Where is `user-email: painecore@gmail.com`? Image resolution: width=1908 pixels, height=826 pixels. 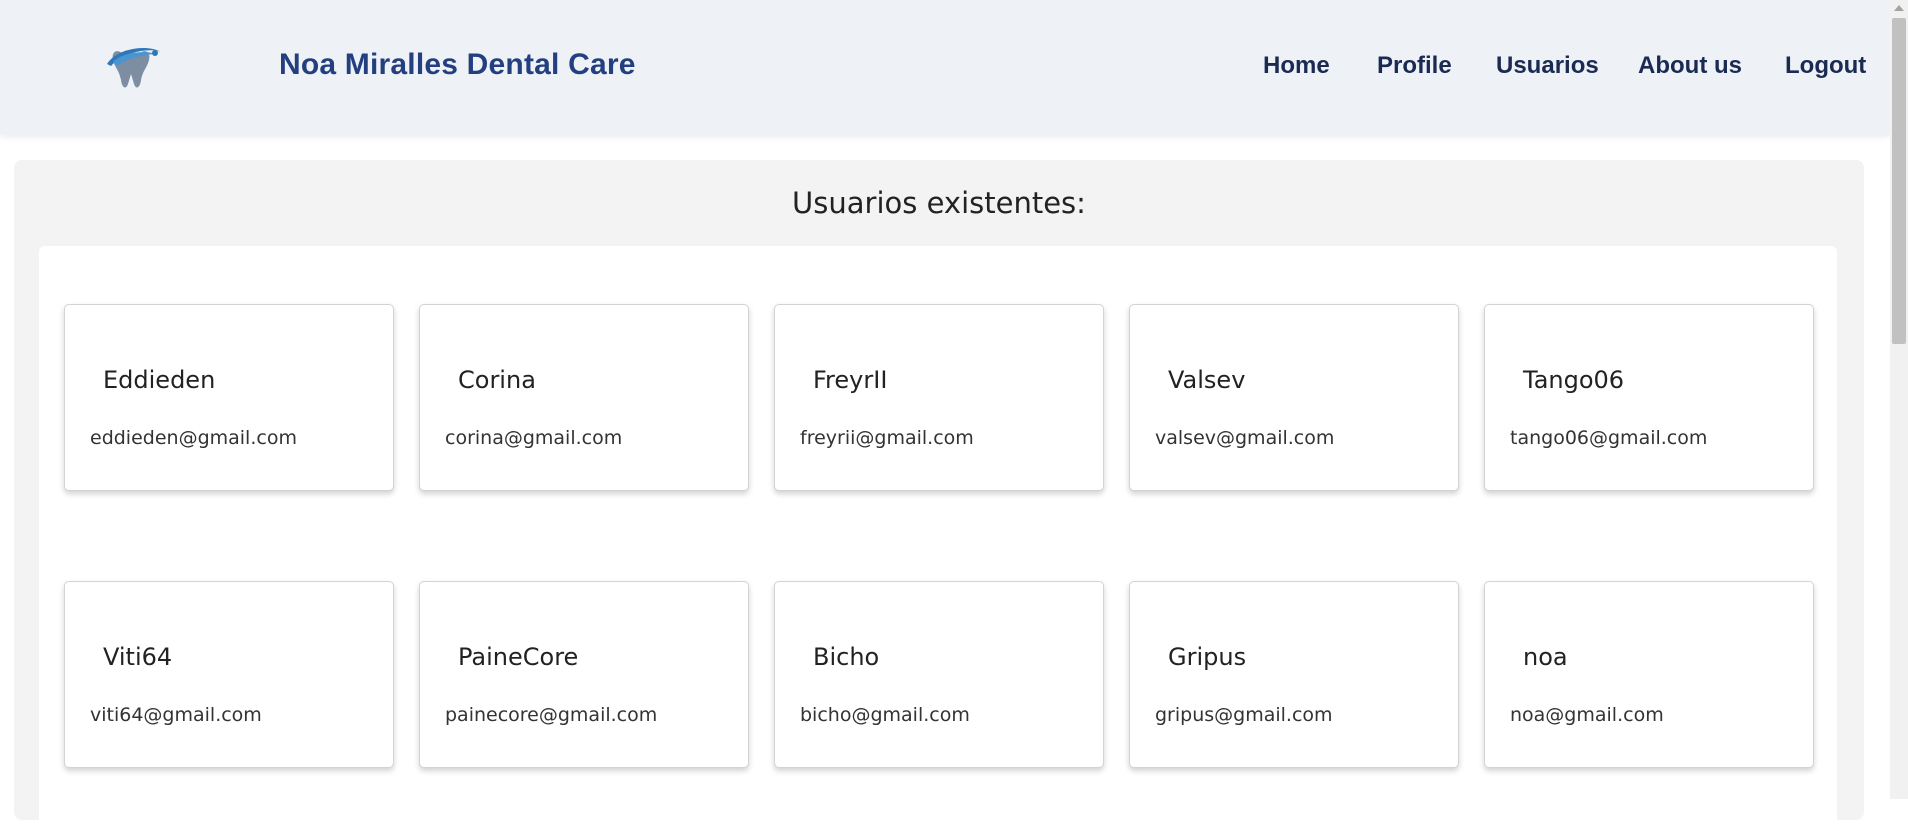 user-email: painecore@gmail.com is located at coordinates (551, 715).